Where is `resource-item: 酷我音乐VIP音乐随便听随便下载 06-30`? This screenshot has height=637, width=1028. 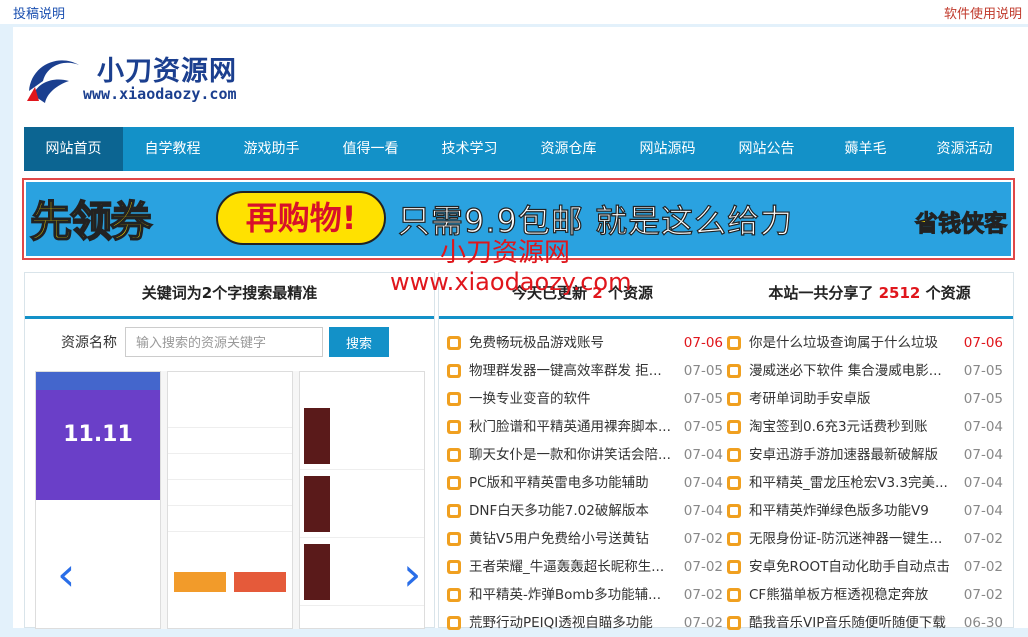 resource-item: 酷我音乐VIP音乐随便听随便下载 06-30 is located at coordinates (865, 623).